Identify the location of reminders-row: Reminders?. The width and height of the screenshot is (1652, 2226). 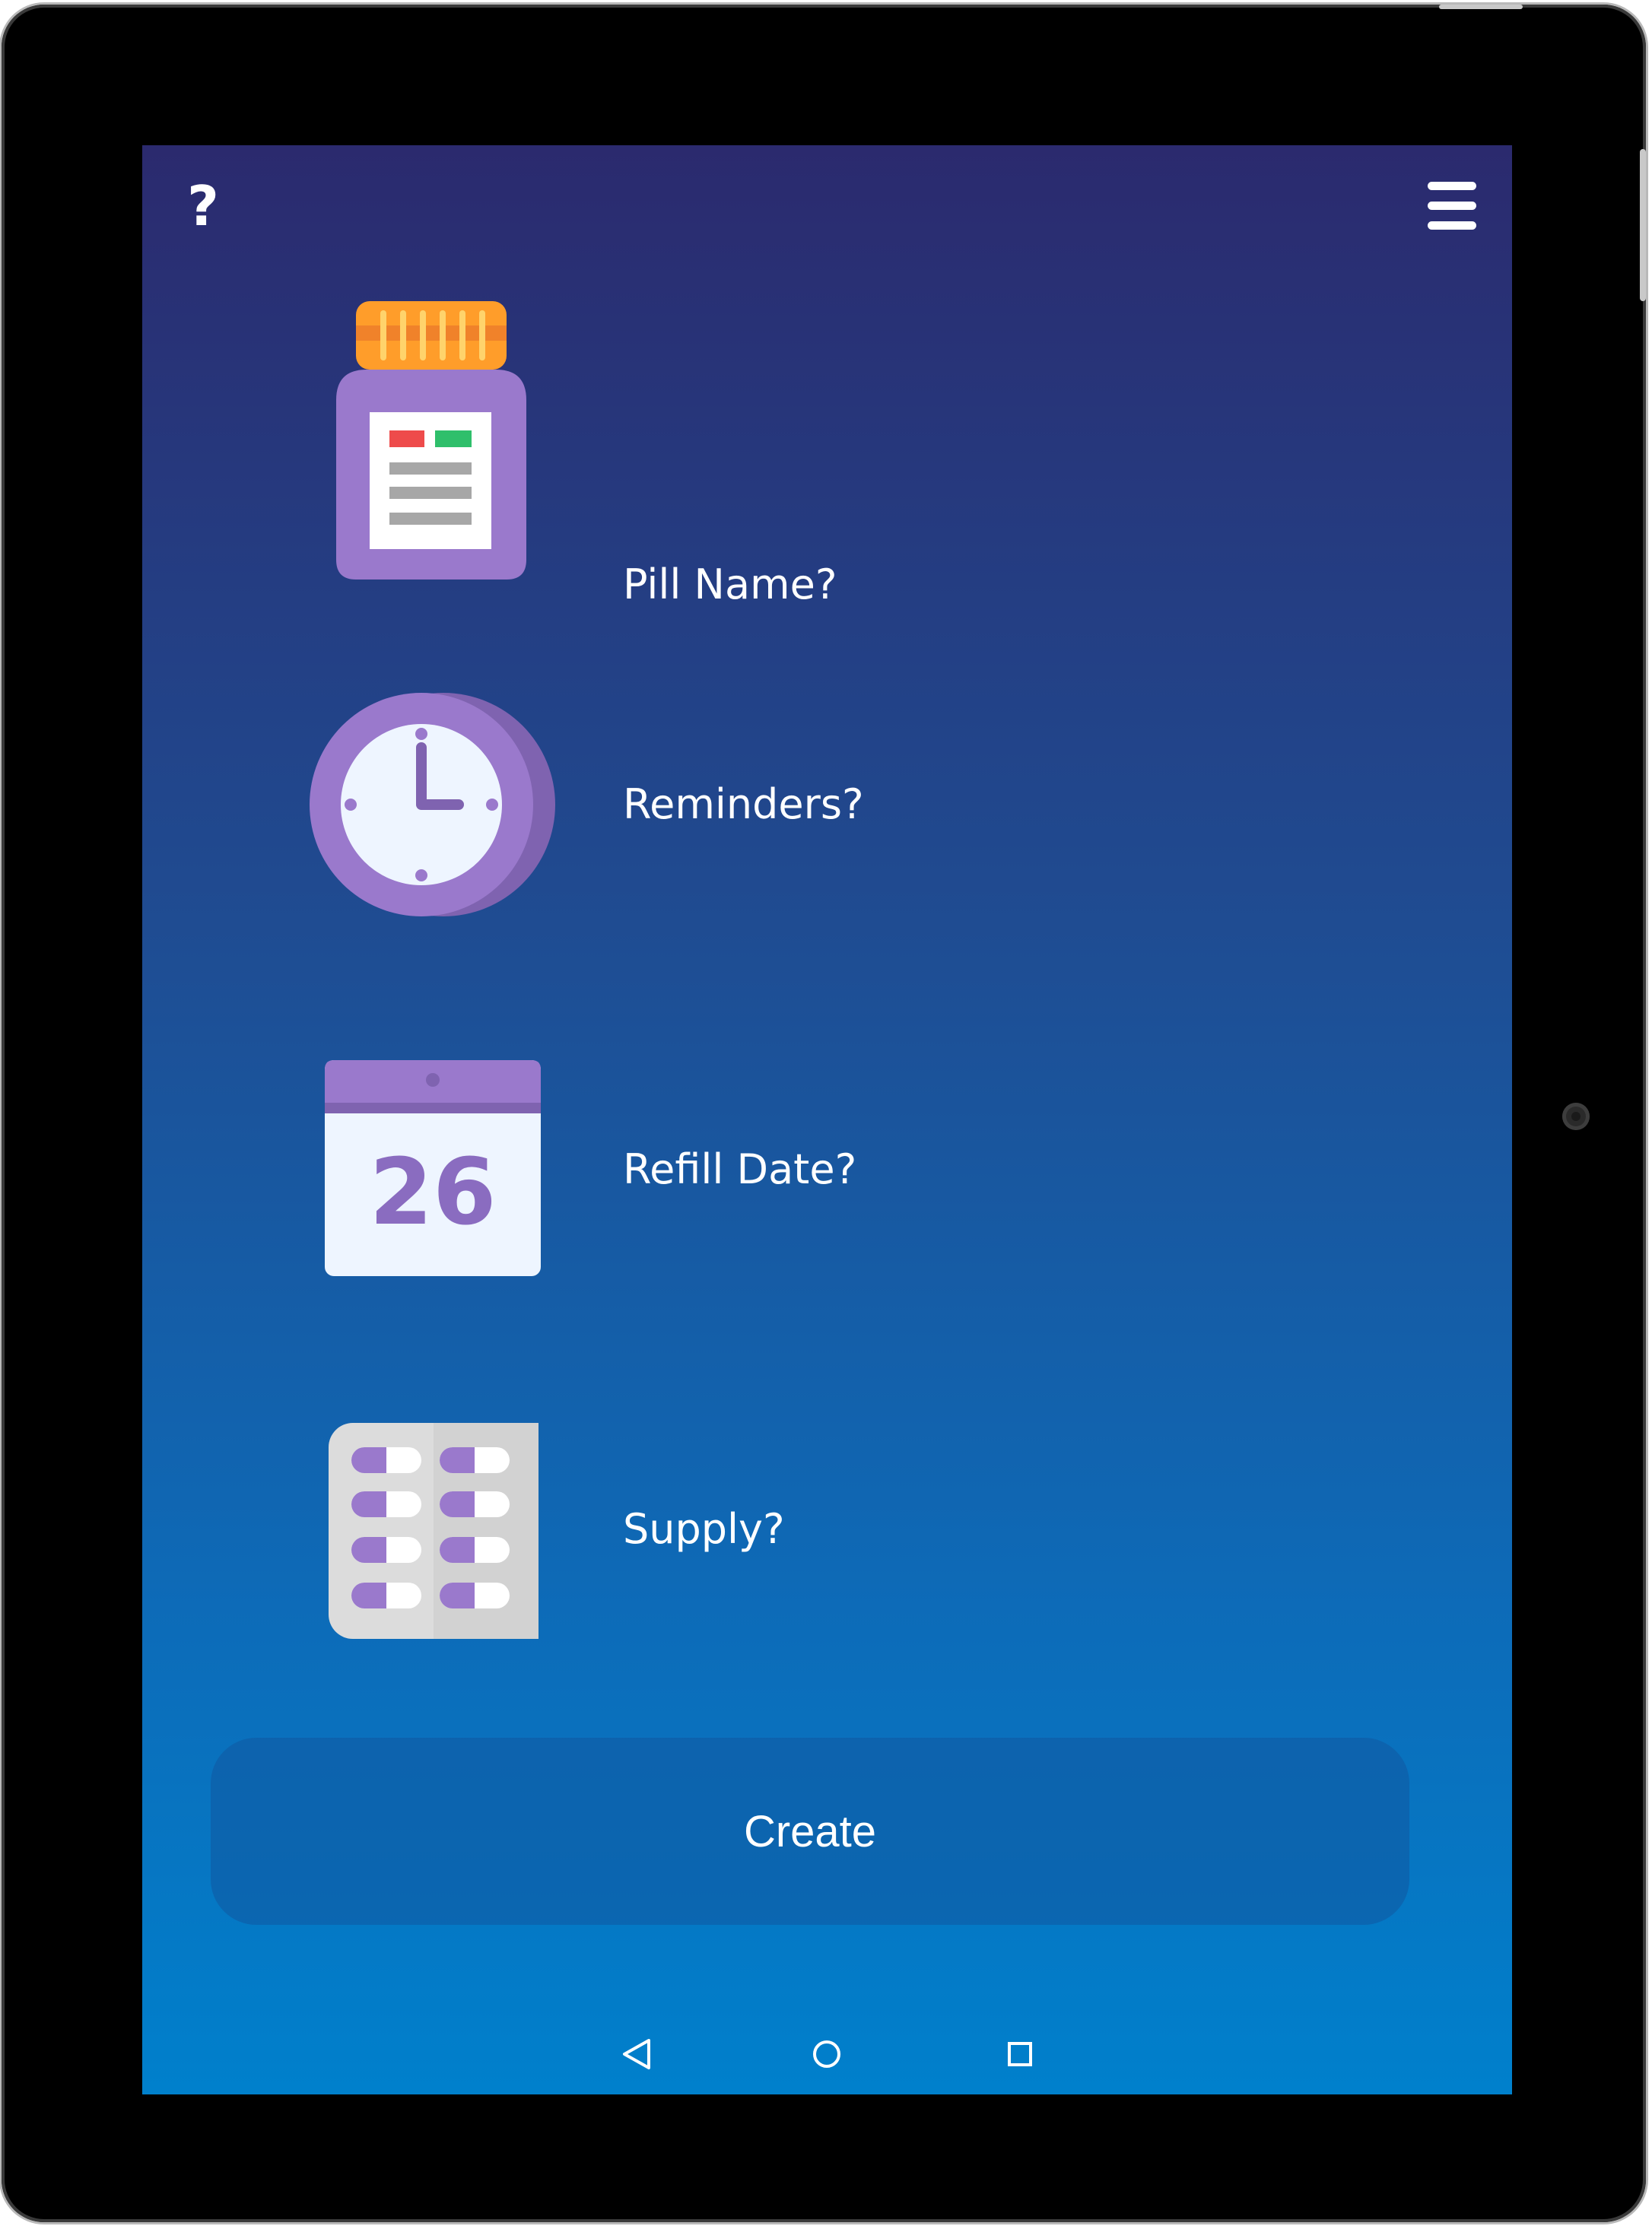
(827, 807).